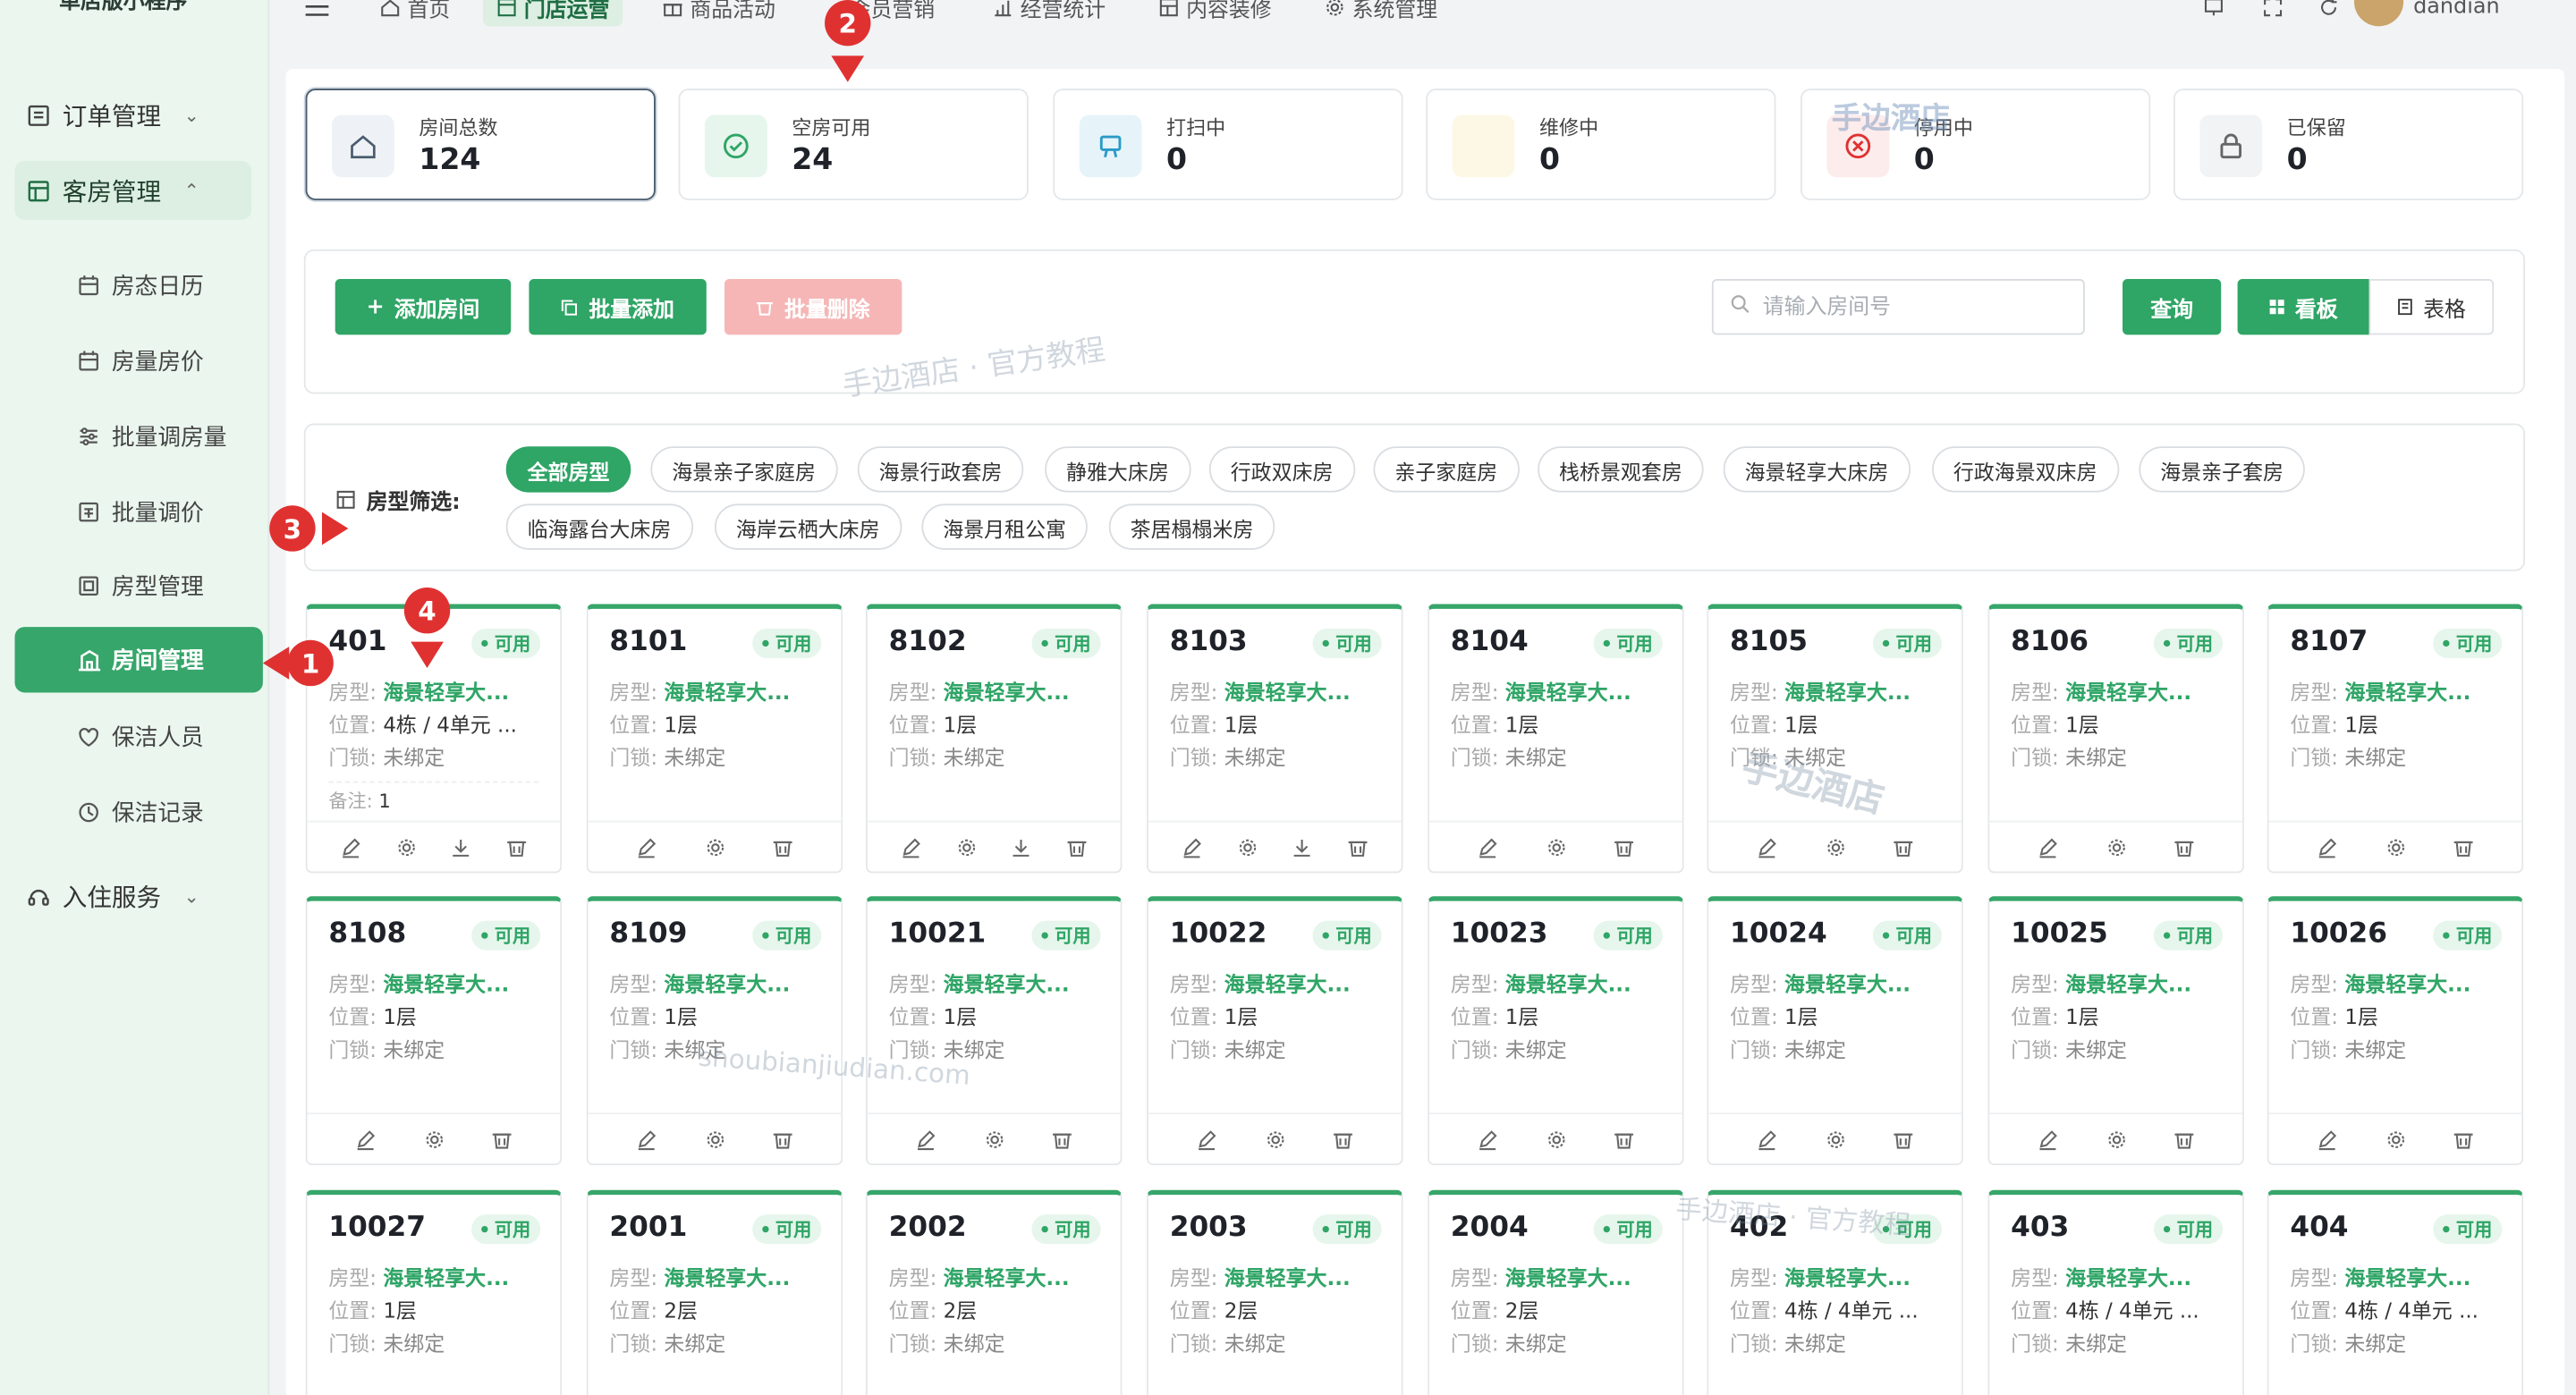 The height and width of the screenshot is (1395, 2576). I want to click on batch-add-button: 批量添加, so click(618, 307).